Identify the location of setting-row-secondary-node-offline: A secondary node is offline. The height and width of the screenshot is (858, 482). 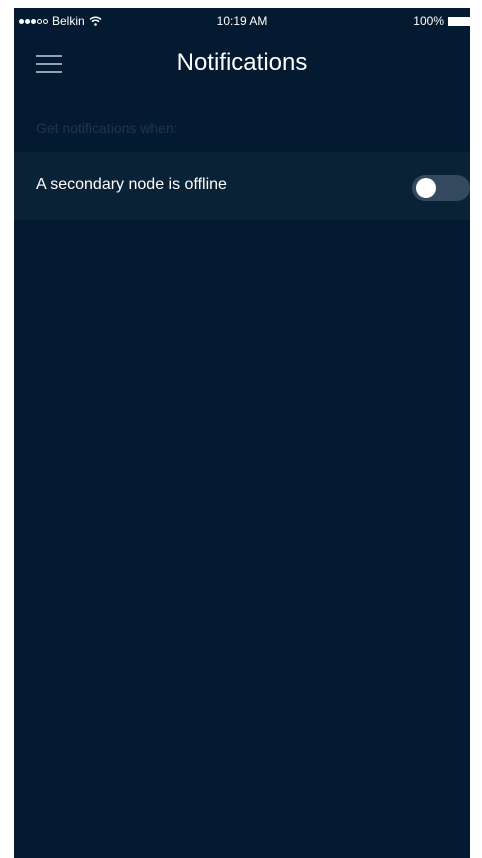
(242, 186).